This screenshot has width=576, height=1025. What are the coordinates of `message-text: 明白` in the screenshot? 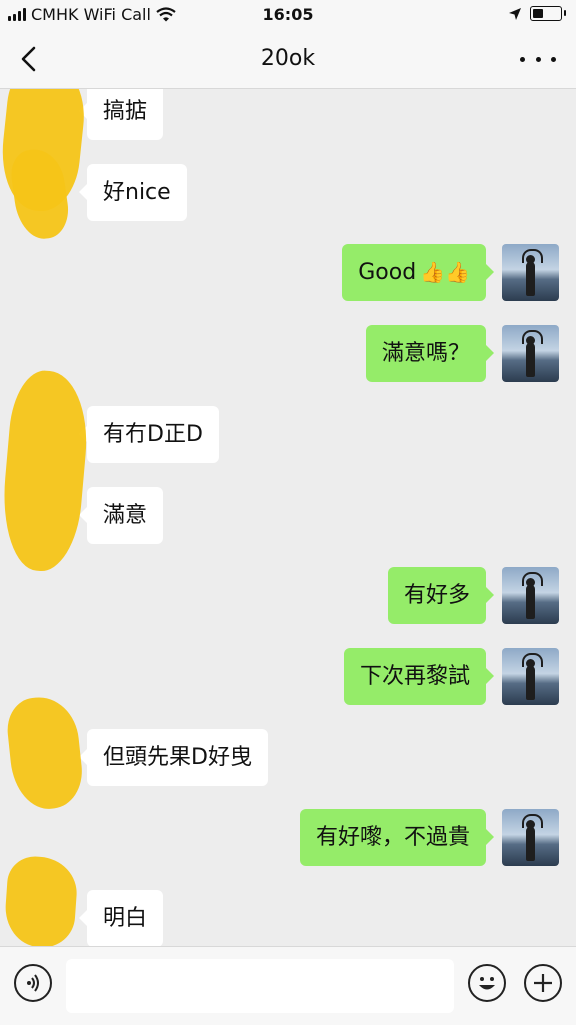 It's located at (125, 918).